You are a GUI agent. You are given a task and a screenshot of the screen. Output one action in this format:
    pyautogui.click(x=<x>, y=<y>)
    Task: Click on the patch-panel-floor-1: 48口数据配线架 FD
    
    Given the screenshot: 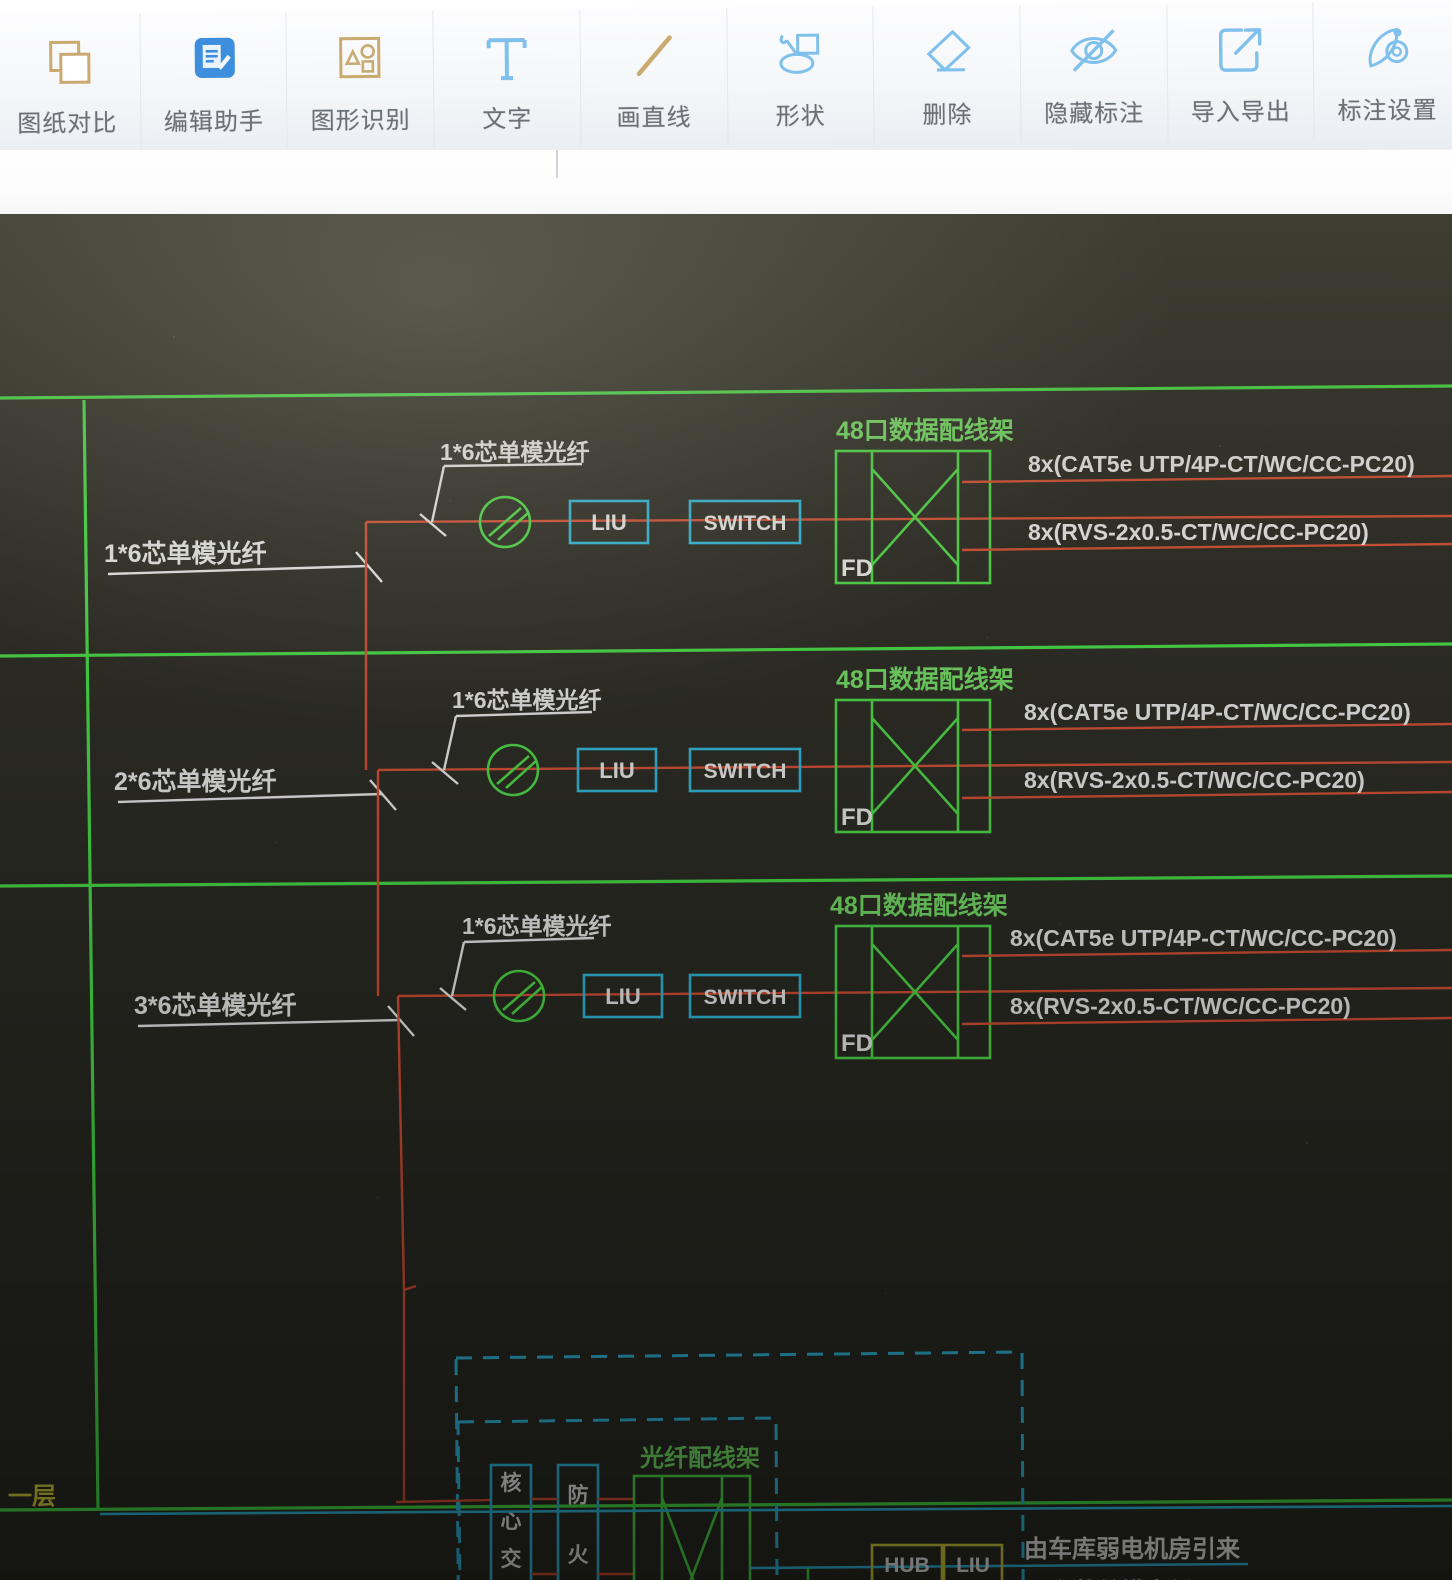 What is the action you would take?
    pyautogui.click(x=924, y=500)
    